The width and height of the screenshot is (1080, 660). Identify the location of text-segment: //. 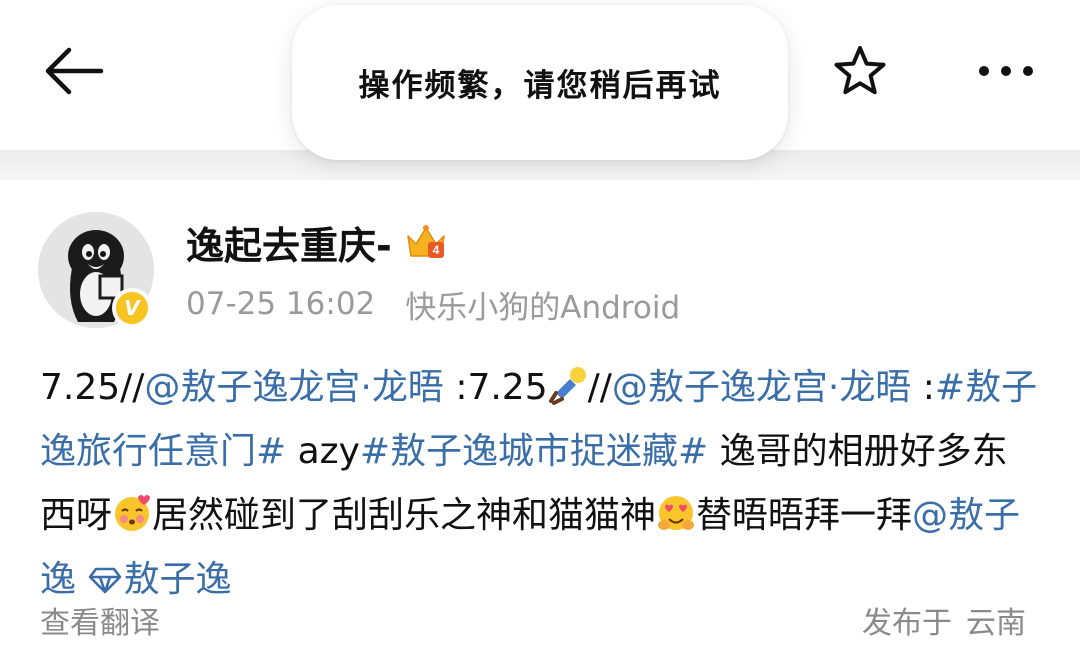
(599, 387).